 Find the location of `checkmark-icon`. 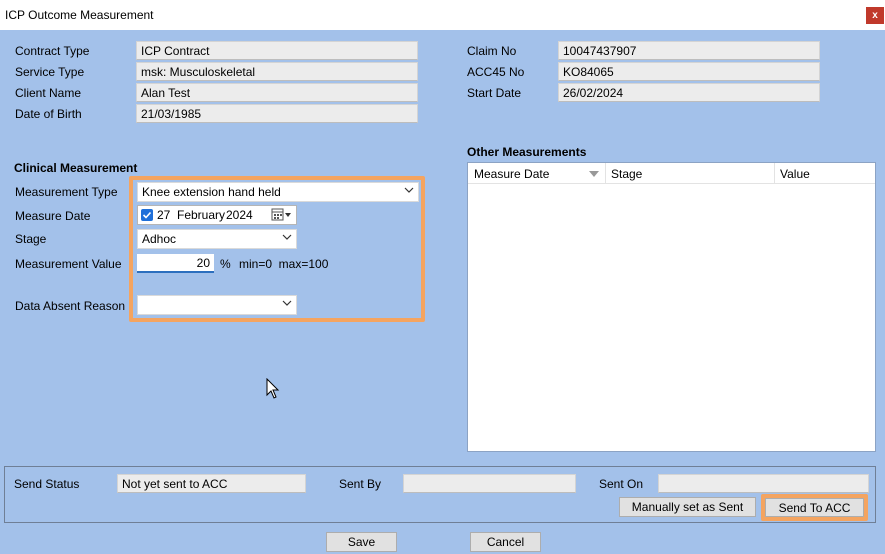

checkmark-icon is located at coordinates (147, 215).